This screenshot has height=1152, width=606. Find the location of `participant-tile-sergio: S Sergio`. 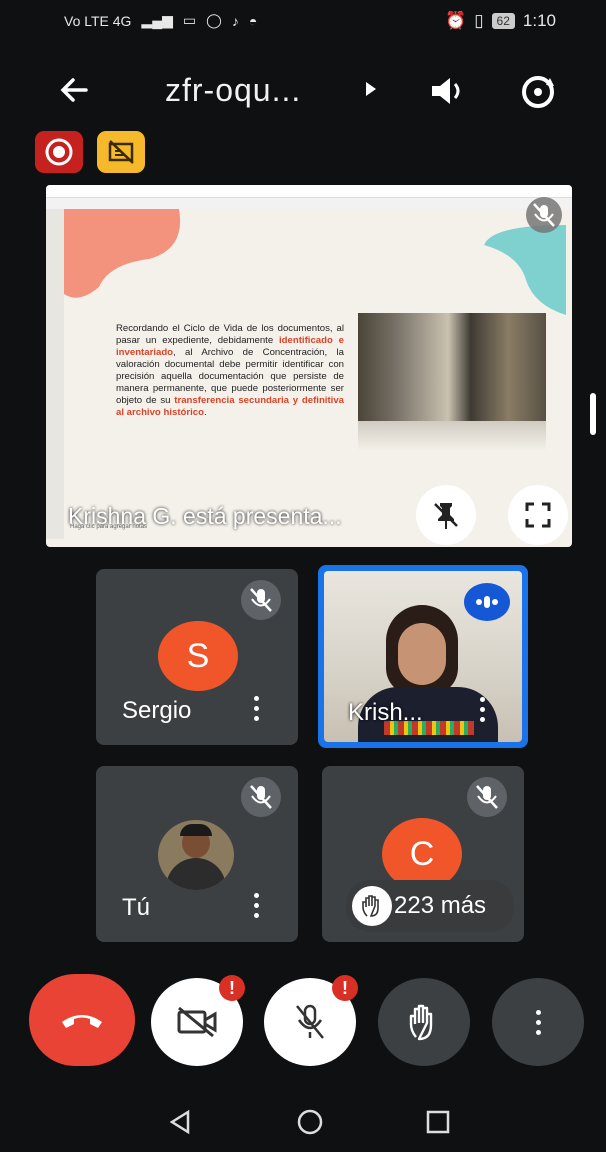

participant-tile-sergio: S Sergio is located at coordinates (197, 657).